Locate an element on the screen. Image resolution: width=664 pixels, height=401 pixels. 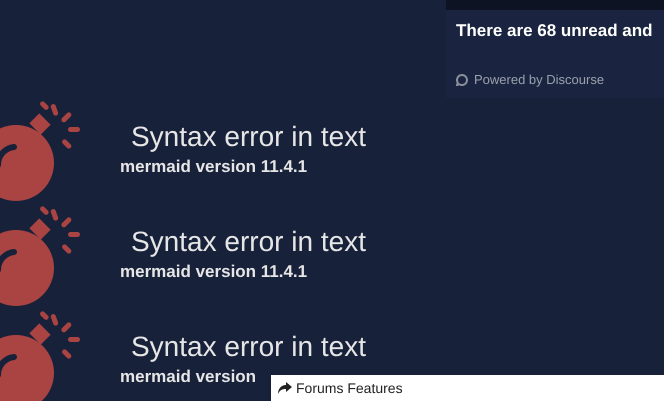
share-arrow-icon is located at coordinates (285, 388).